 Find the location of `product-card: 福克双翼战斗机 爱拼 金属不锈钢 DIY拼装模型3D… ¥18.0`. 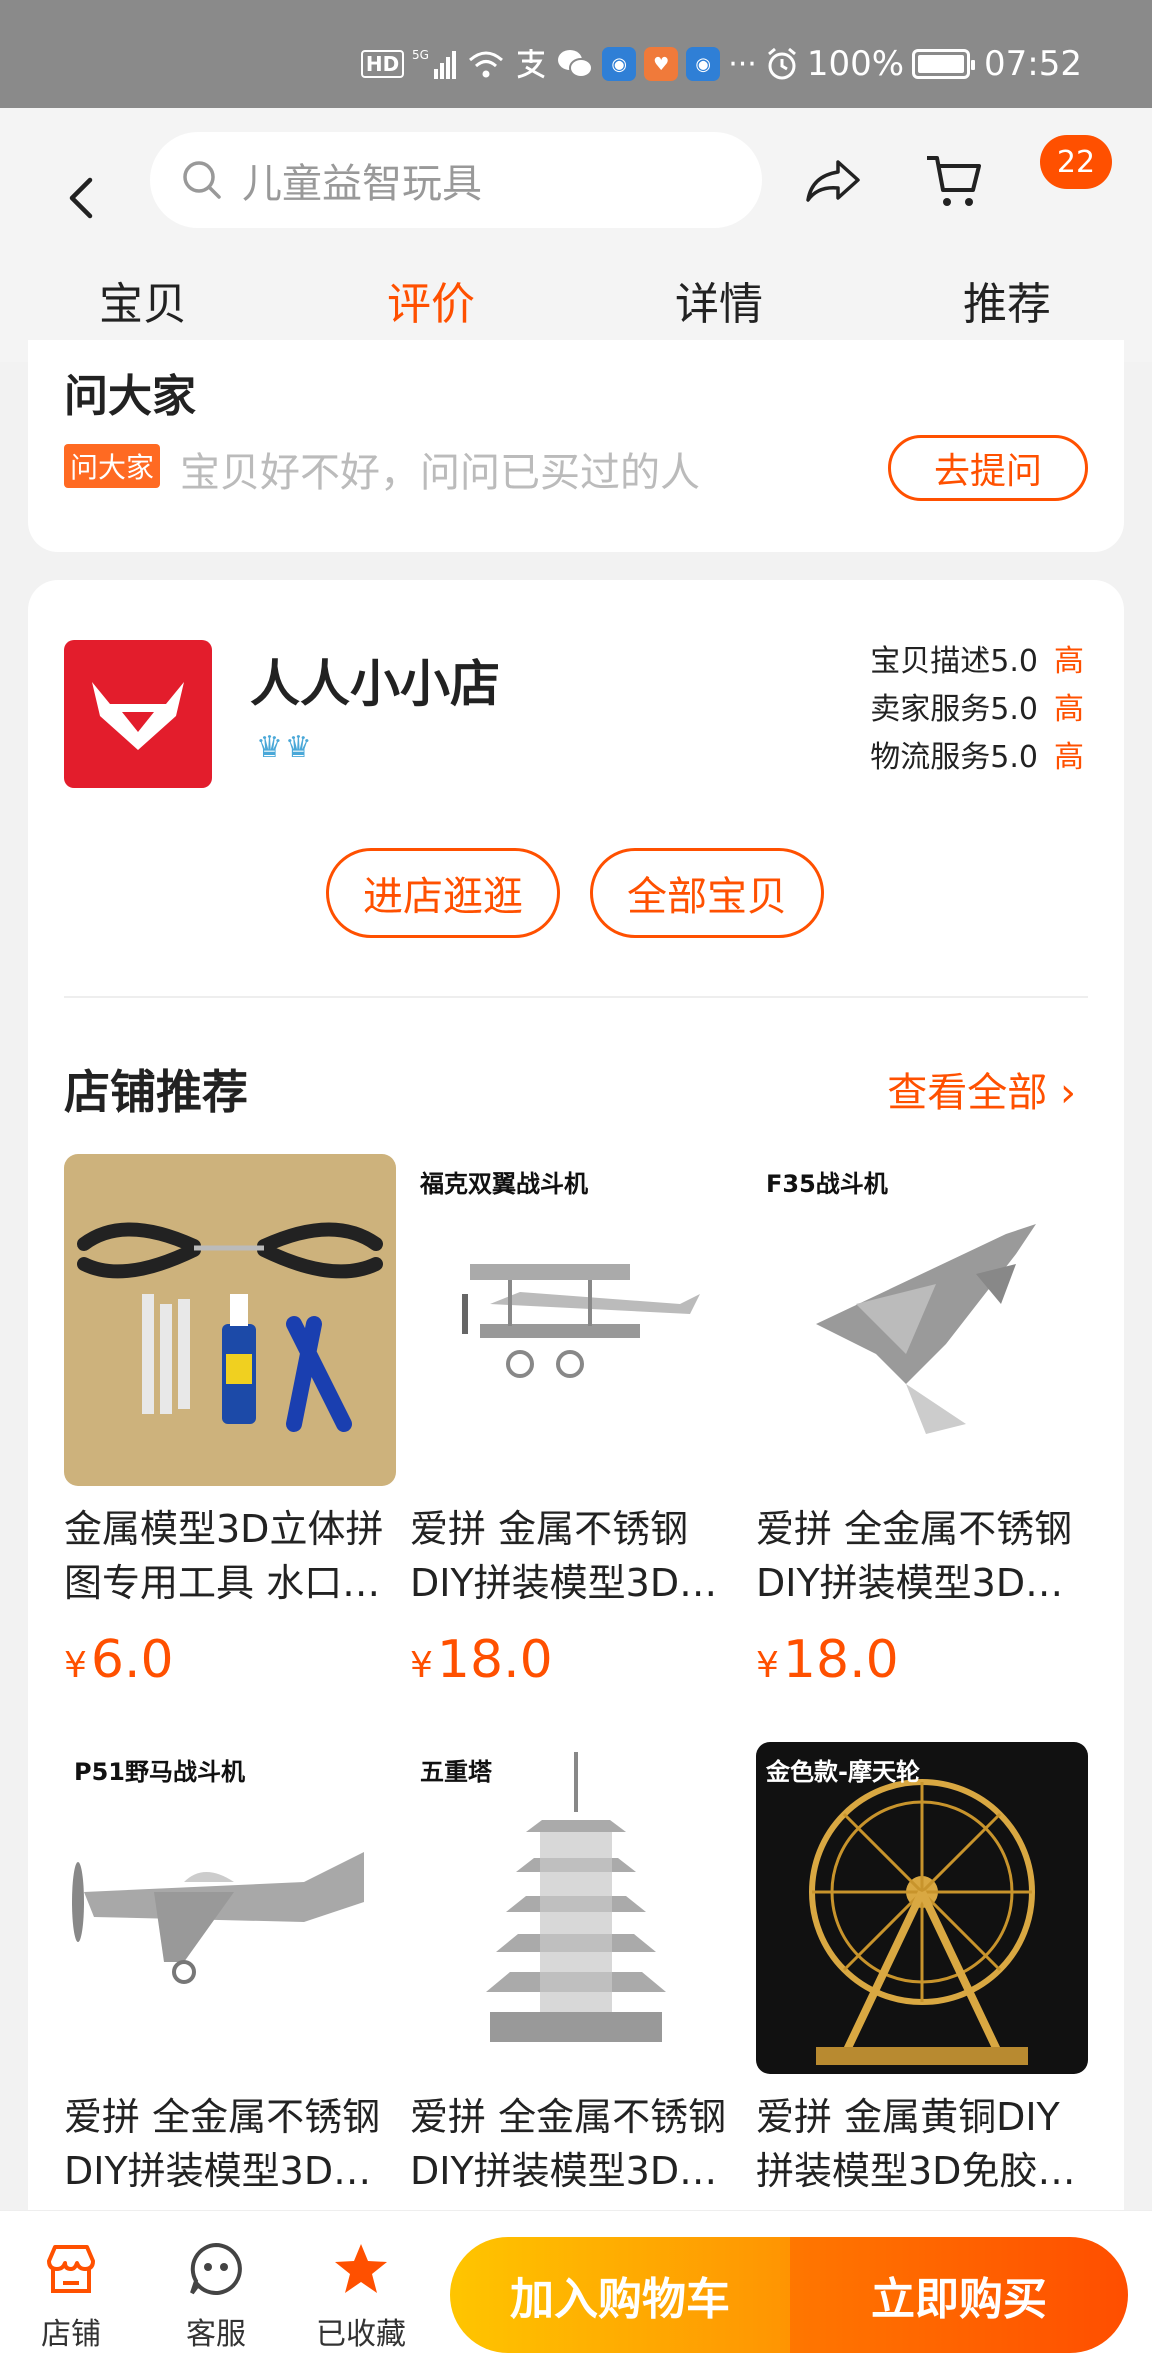

product-card: 福克双翼战斗机 爱拼 金属不锈钢 DIY拼装模型3D… ¥18.0 is located at coordinates (576, 1422).